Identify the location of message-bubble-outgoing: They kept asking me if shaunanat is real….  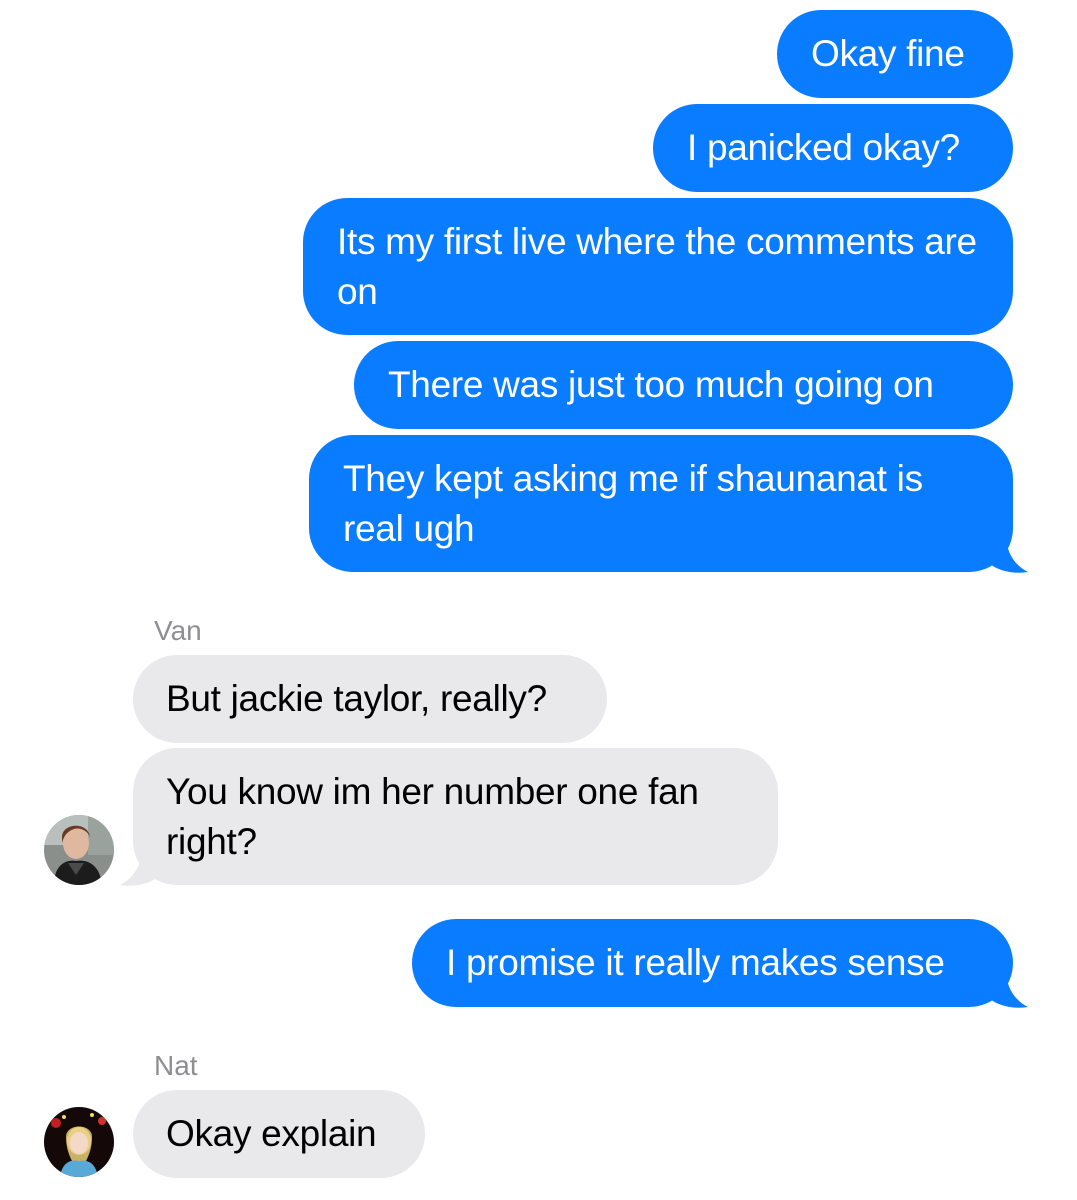
(661, 503).